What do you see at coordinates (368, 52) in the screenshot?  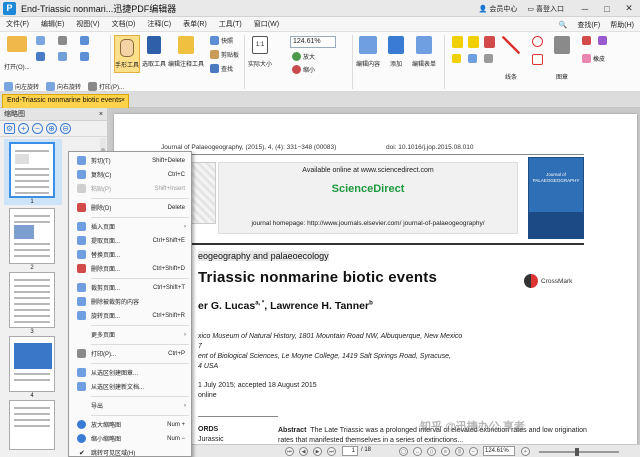 I see `edit-content-button: 编辑内容` at bounding box center [368, 52].